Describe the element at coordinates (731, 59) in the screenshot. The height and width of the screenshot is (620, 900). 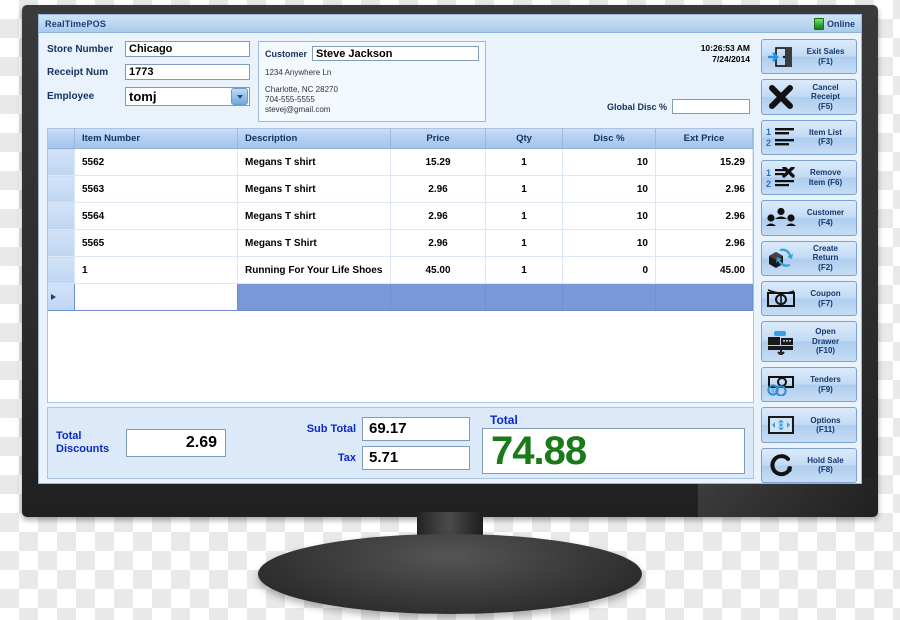
I see `clock-date: 7/24/2014` at that location.